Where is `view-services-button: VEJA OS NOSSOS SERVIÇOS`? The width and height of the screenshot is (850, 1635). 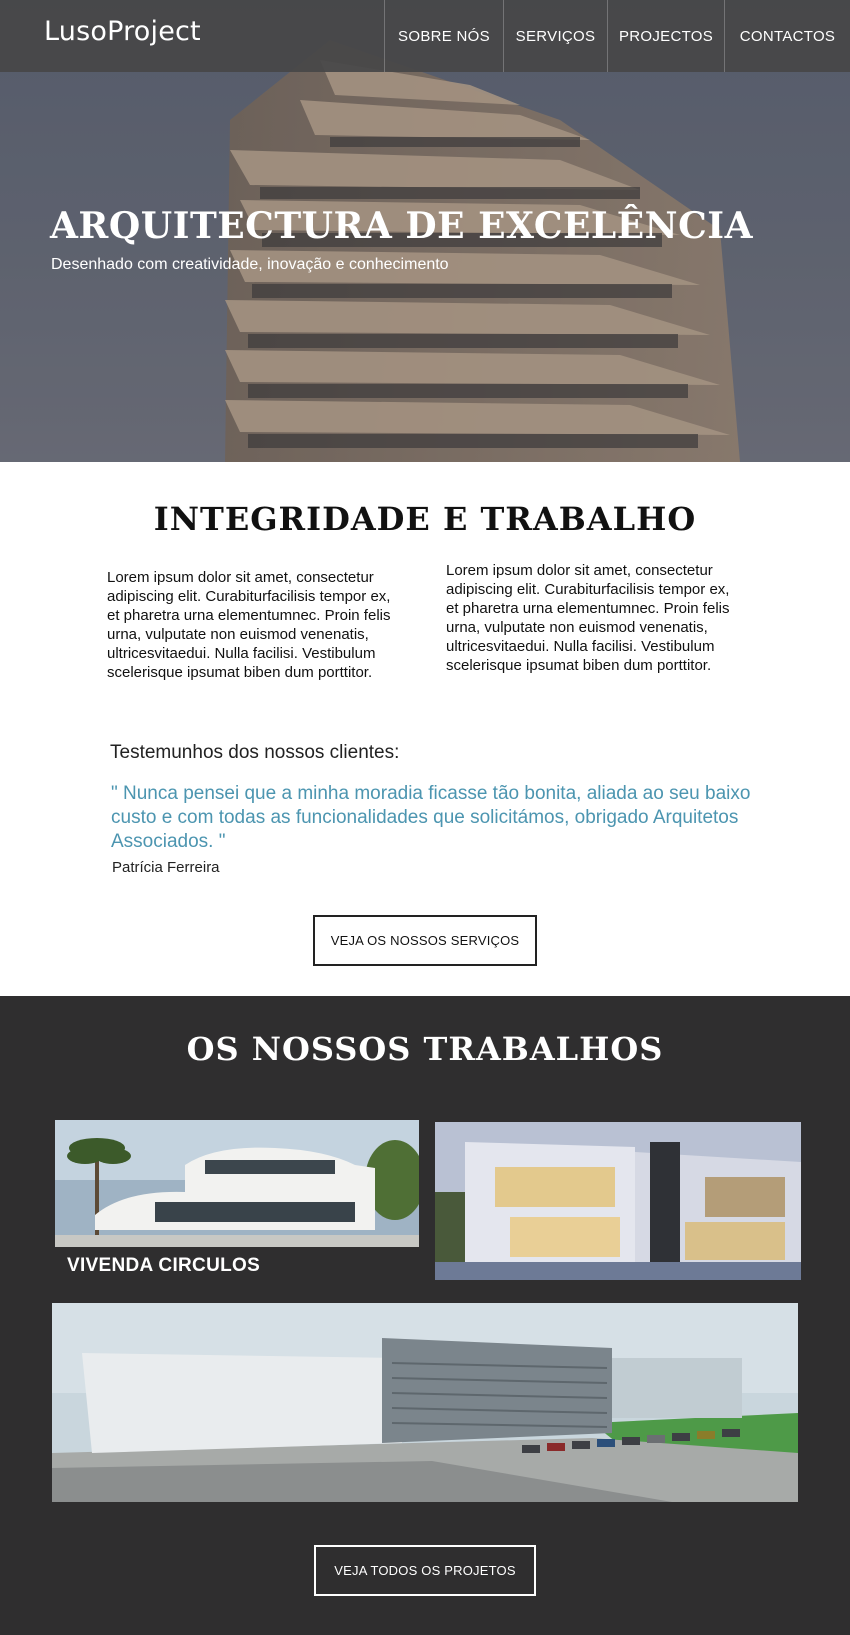 view-services-button: VEJA OS NOSSOS SERVIÇOS is located at coordinates (425, 940).